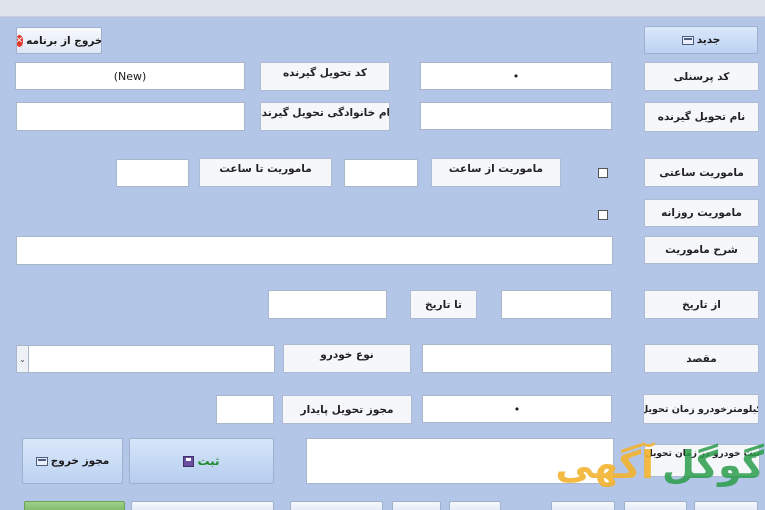 The height and width of the screenshot is (510, 765). What do you see at coordinates (701, 358) in the screenshot?
I see `destination-label: مقصد` at bounding box center [701, 358].